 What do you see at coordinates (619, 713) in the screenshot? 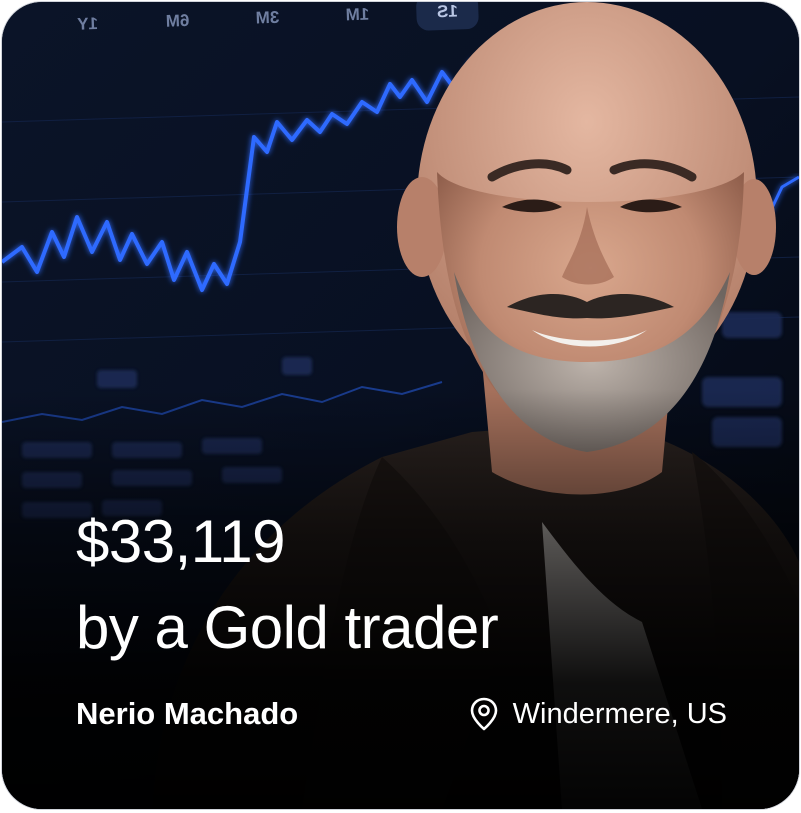
I see `location-text: Windermere, US` at bounding box center [619, 713].